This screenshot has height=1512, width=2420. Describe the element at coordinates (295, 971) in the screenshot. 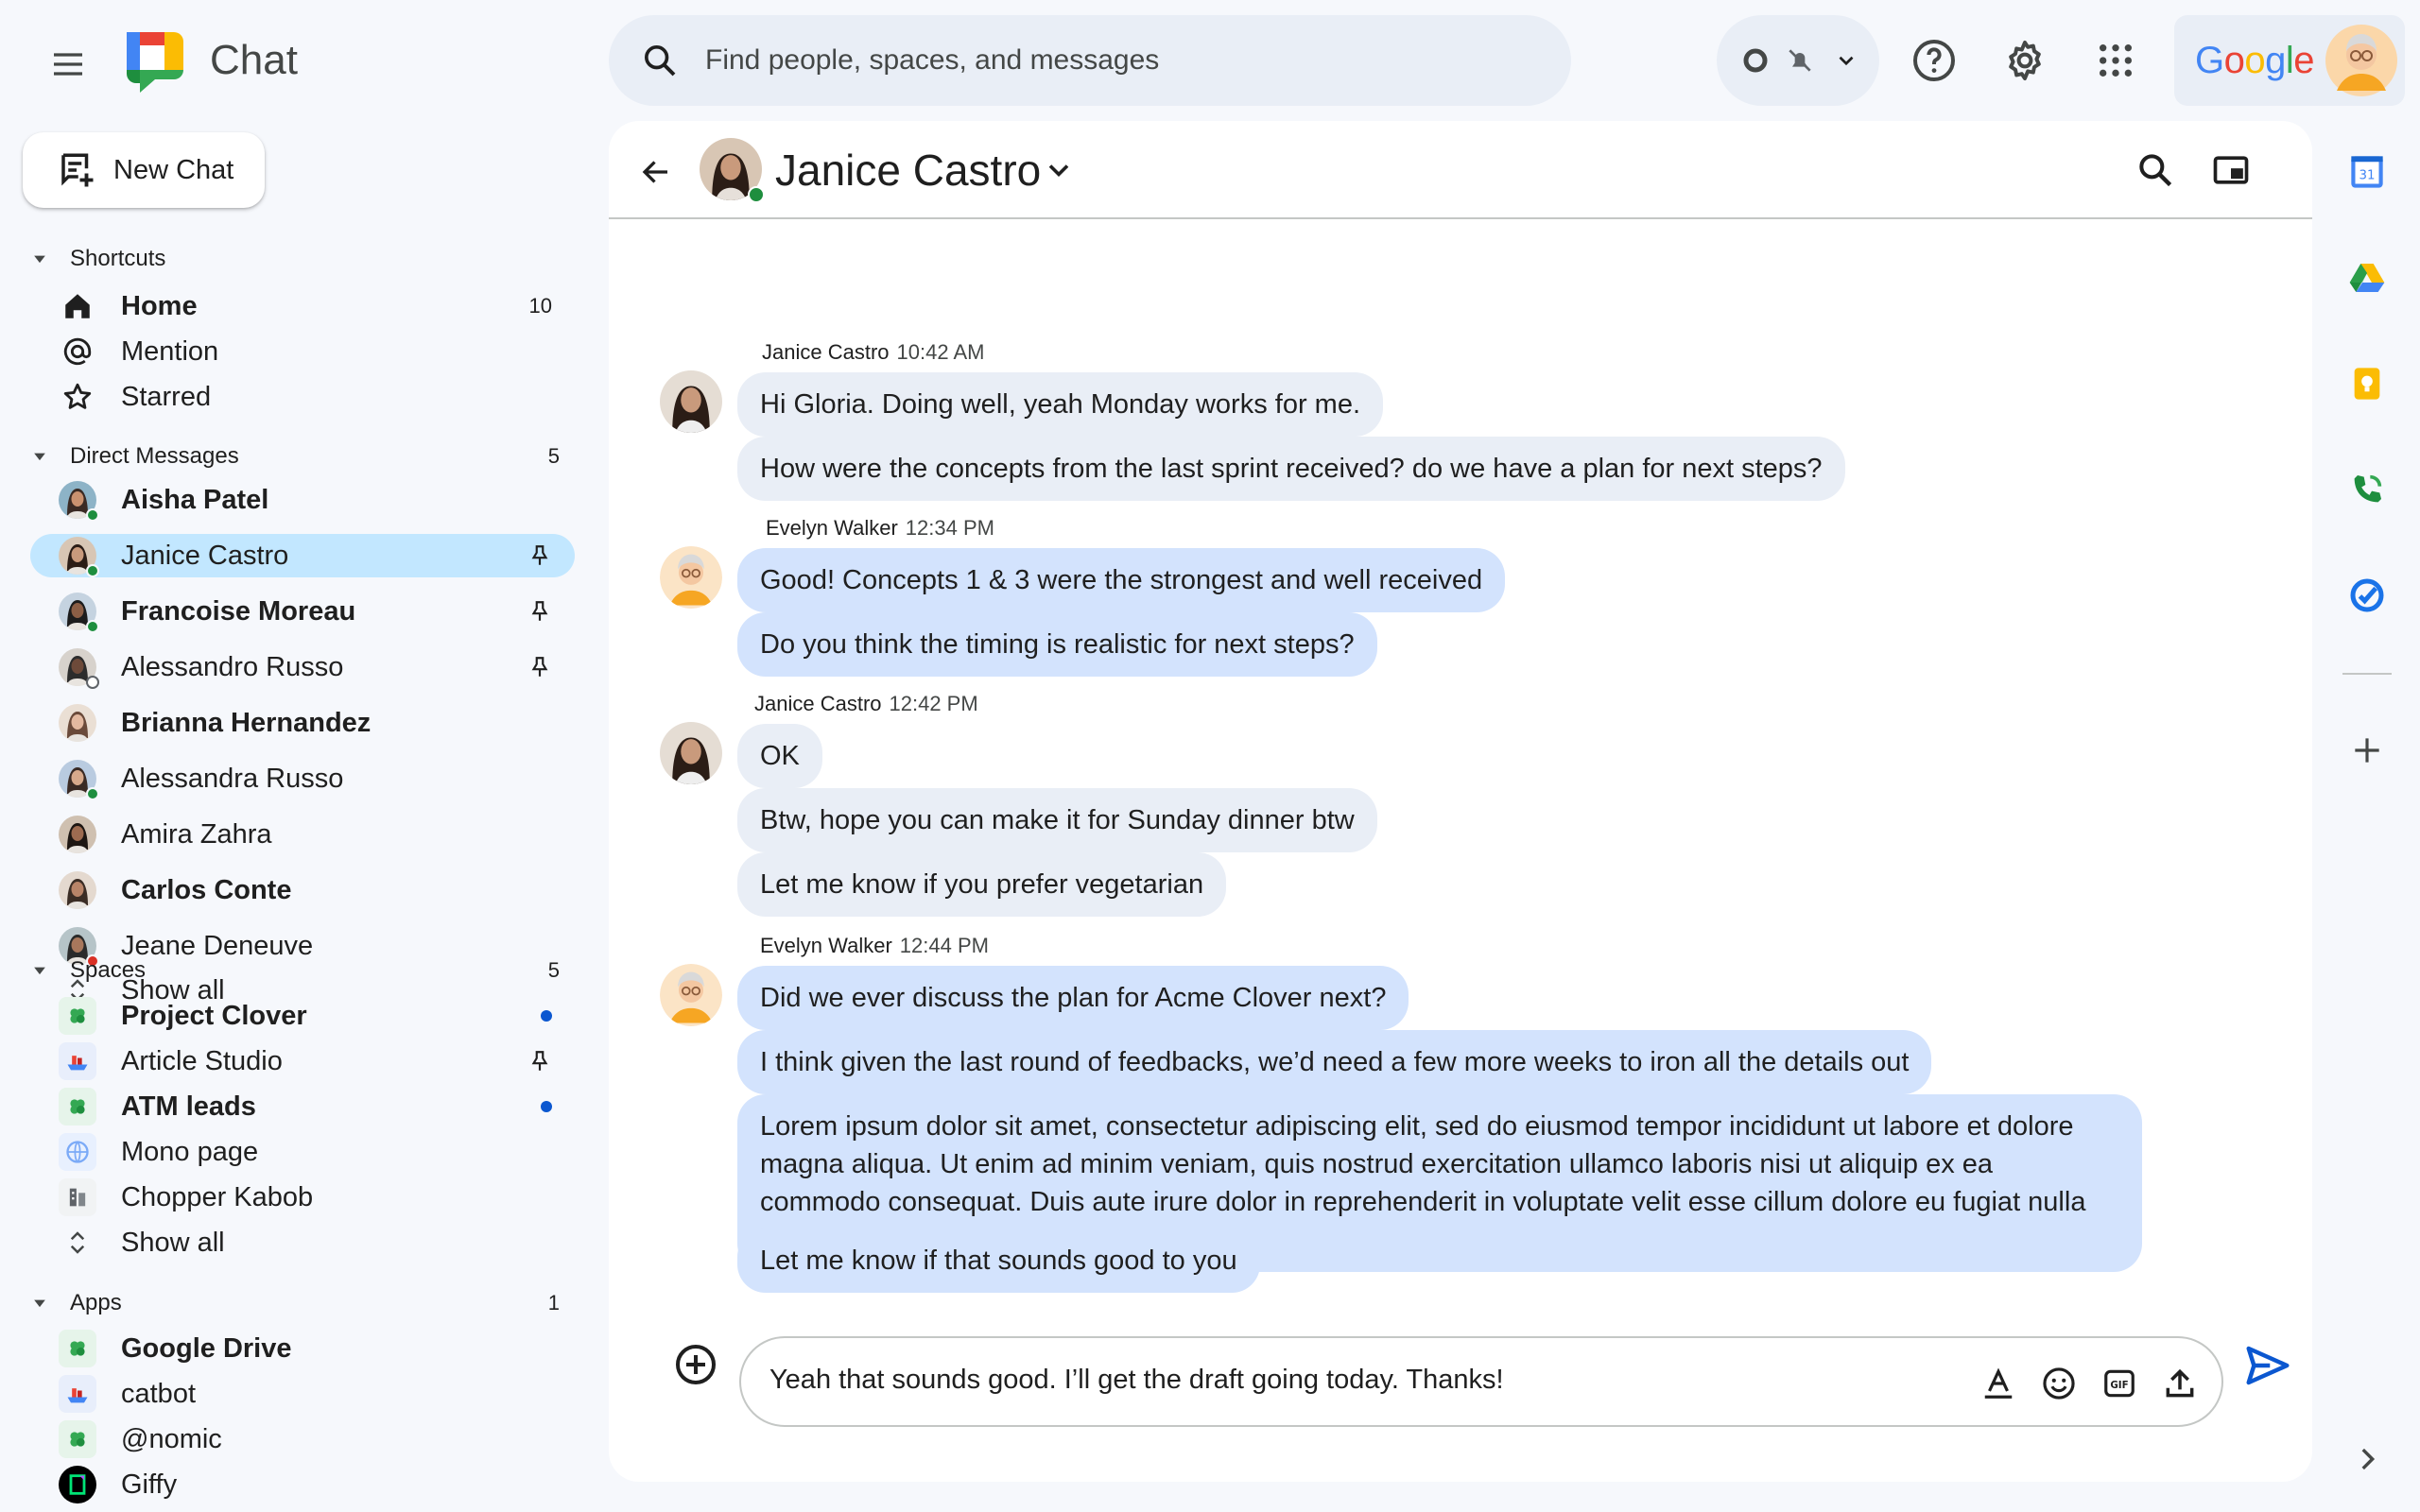

I see `section-spaces: Spaces 5` at that location.